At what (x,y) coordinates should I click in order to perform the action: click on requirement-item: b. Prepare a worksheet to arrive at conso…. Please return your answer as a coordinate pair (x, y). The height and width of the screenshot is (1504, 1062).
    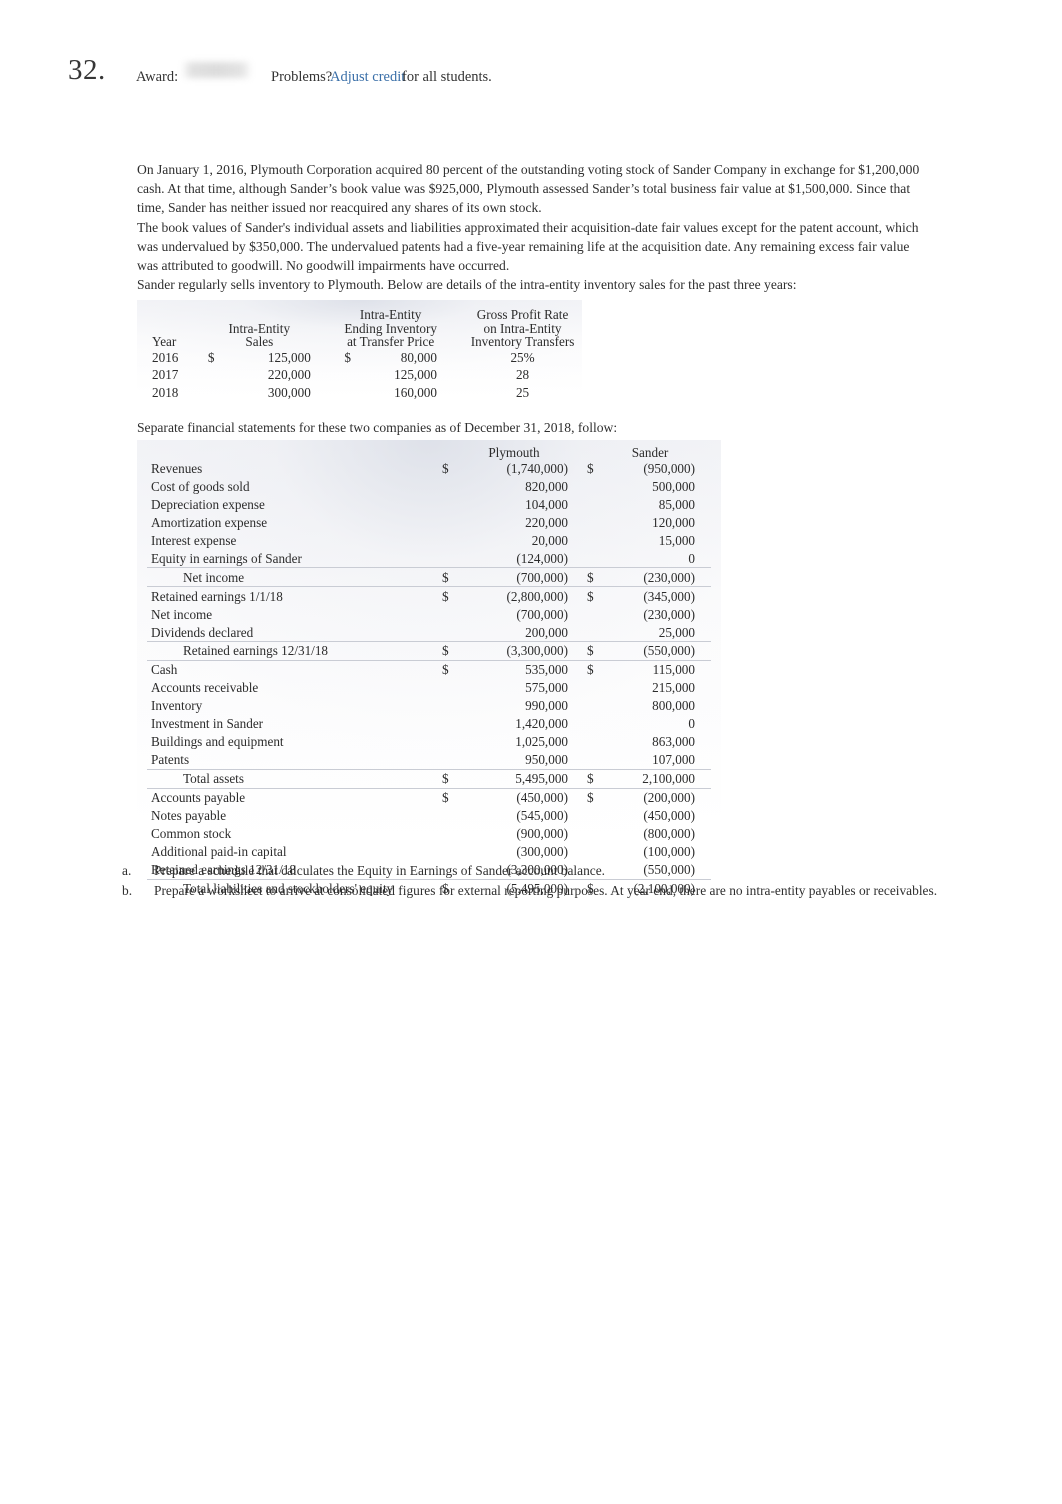
    Looking at the image, I should click on (531, 891).